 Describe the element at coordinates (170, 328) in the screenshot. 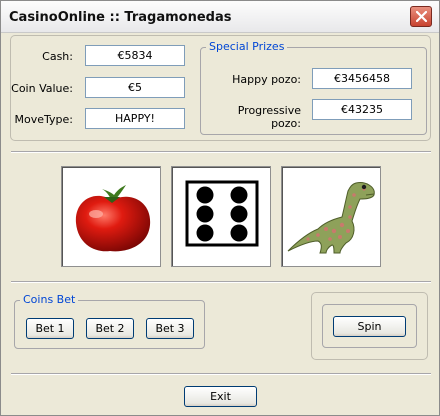

I see `bet-3-button: Bet 3` at that location.